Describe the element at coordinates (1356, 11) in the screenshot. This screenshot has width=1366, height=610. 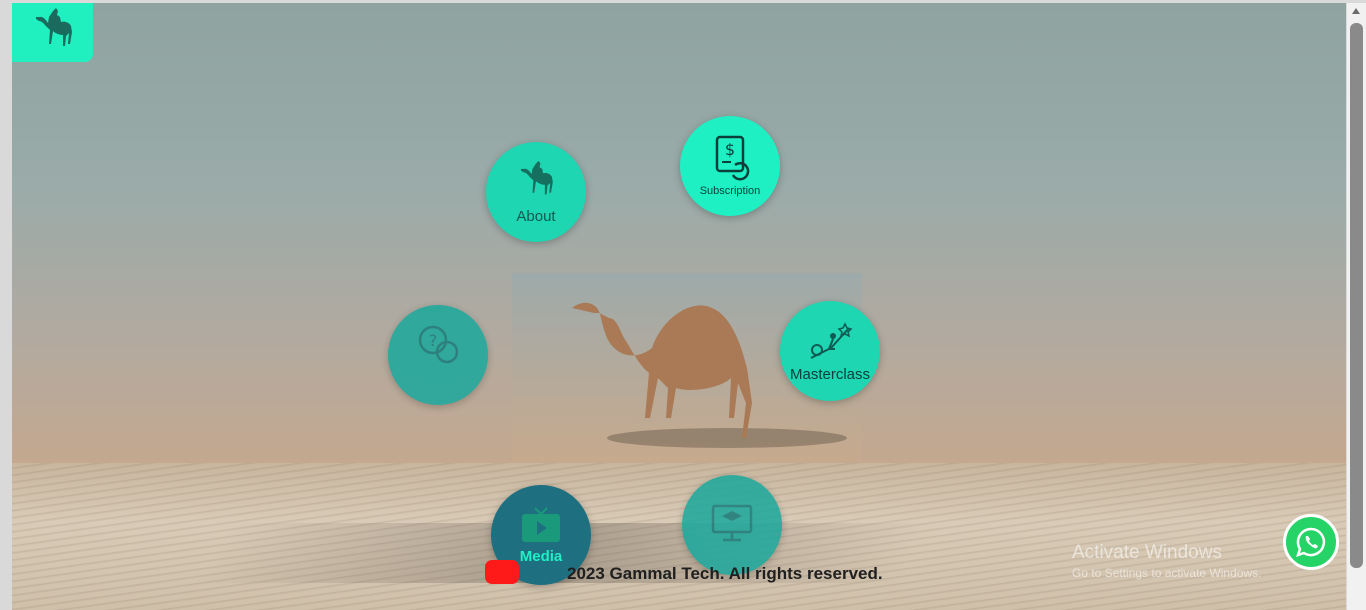
I see `scroll-up-icon` at that location.